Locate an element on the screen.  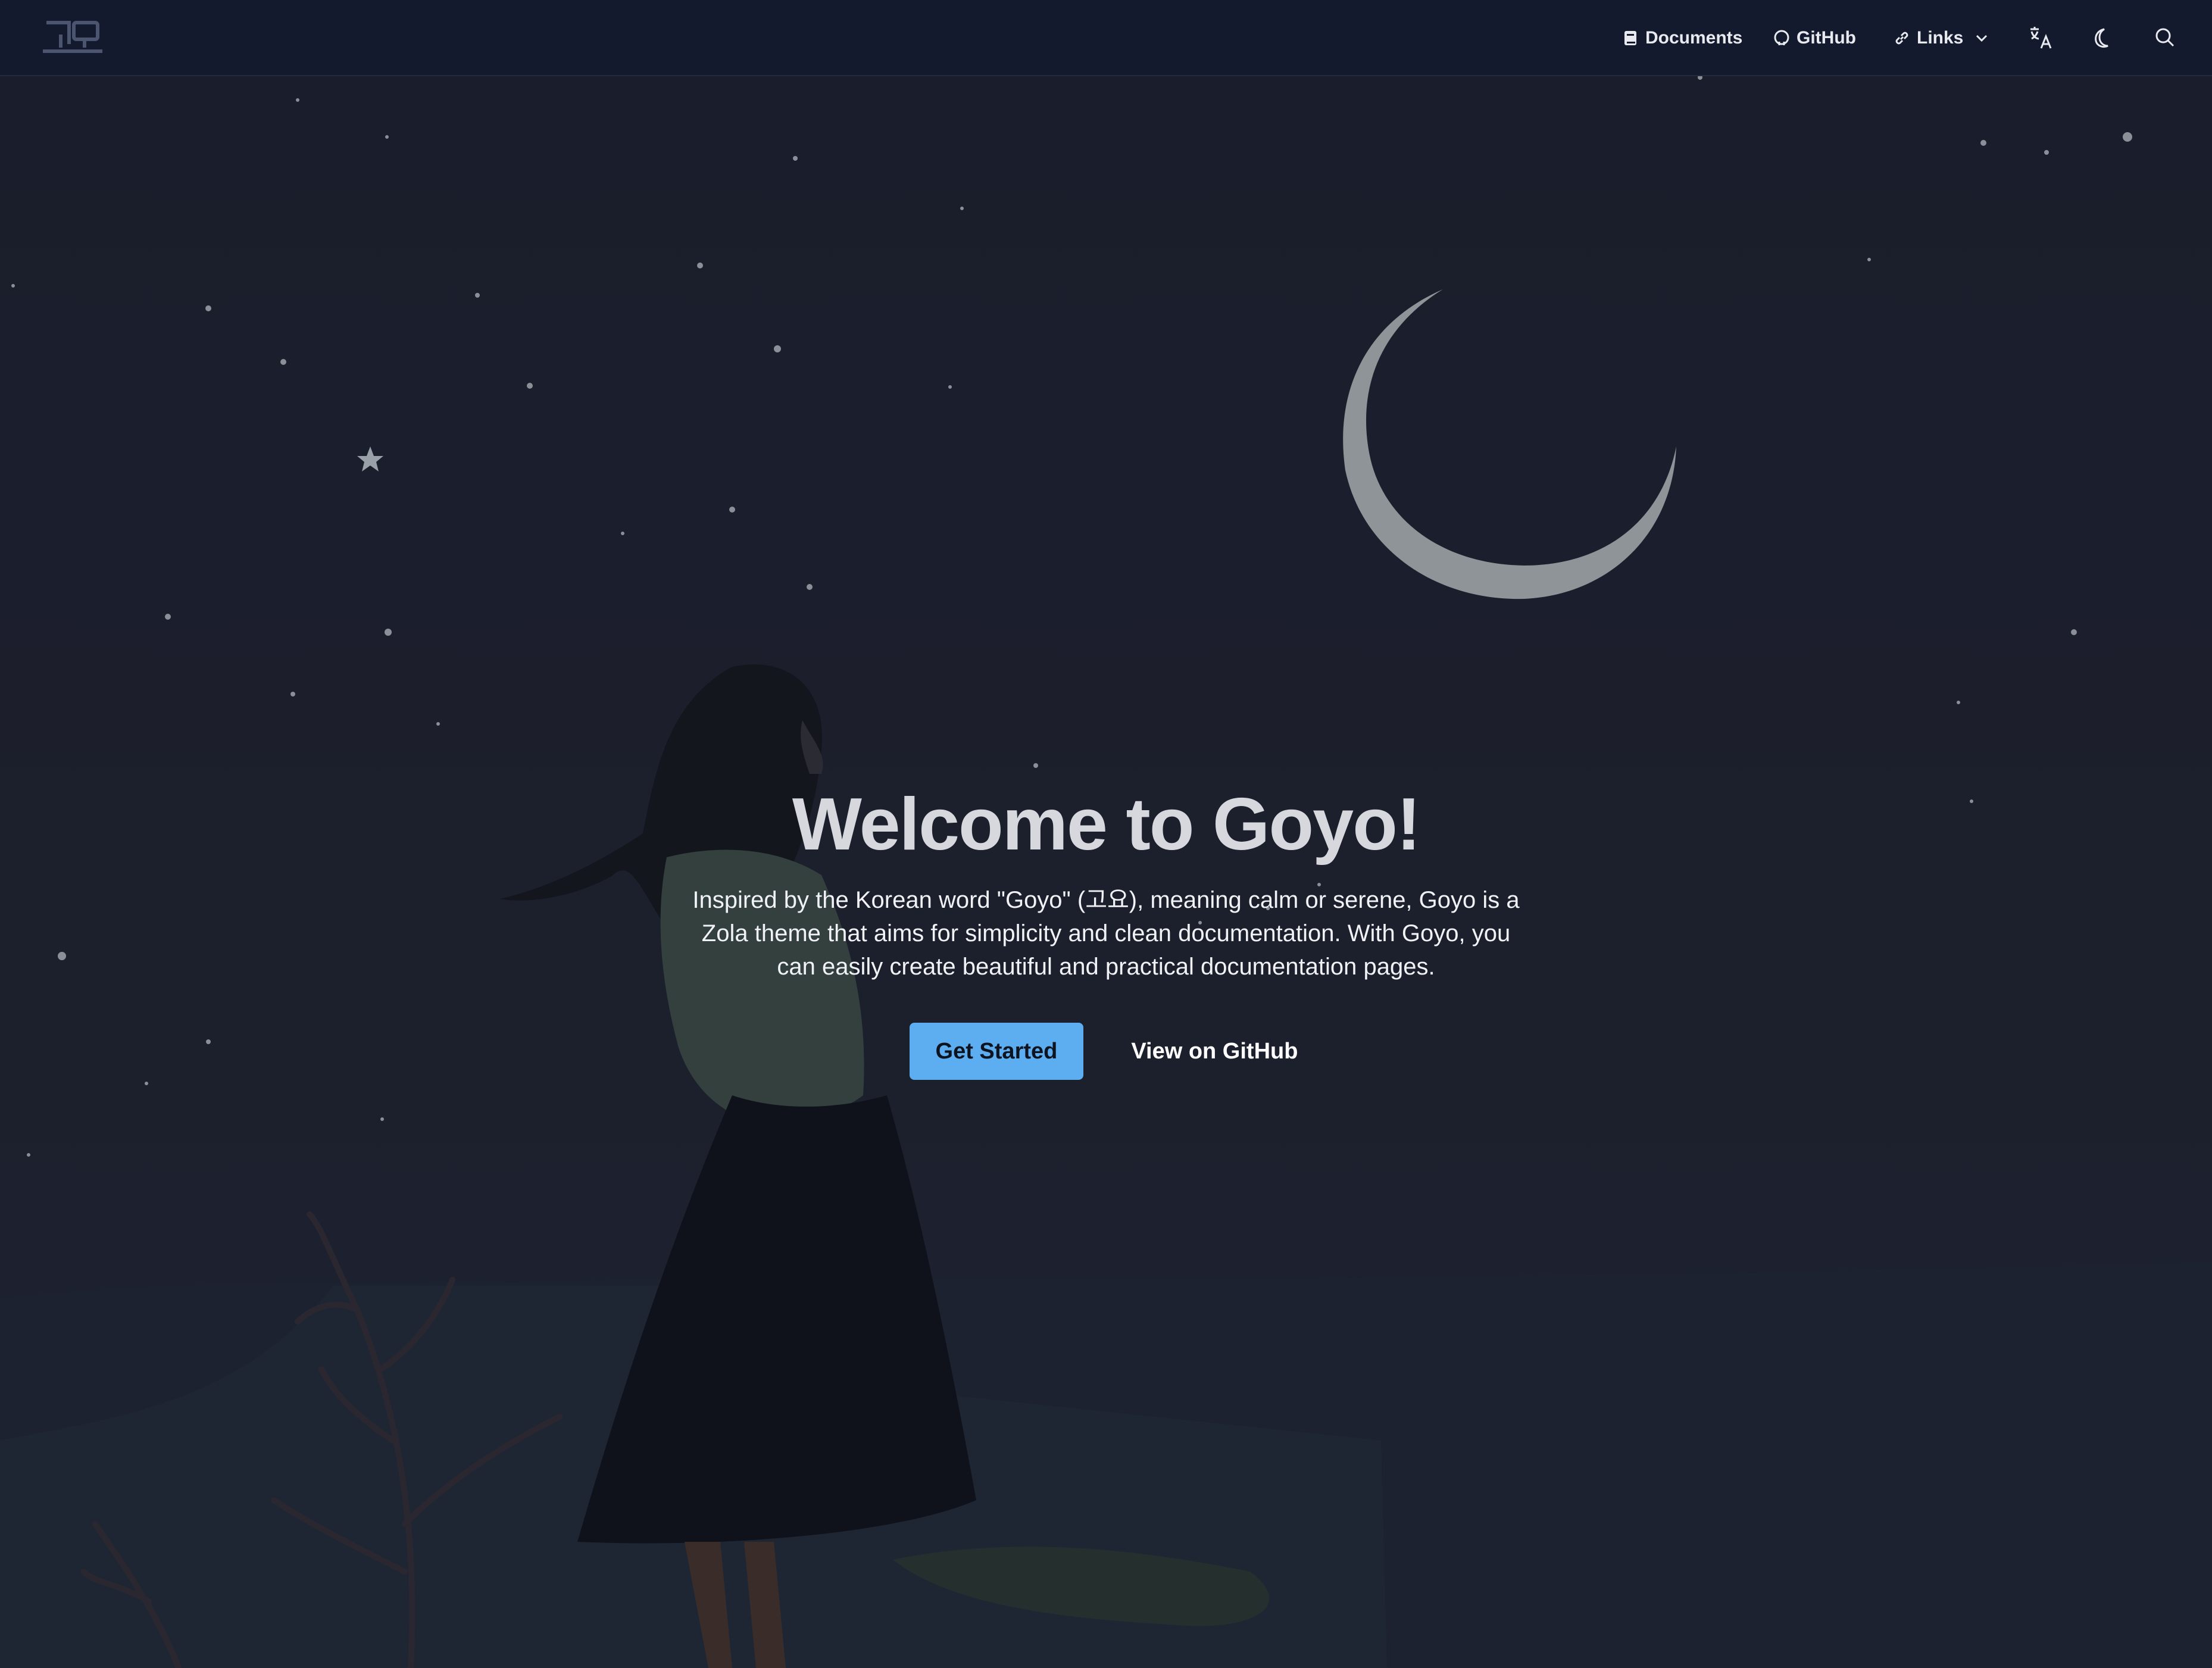
nav-github-link: GitHub is located at coordinates (1814, 38).